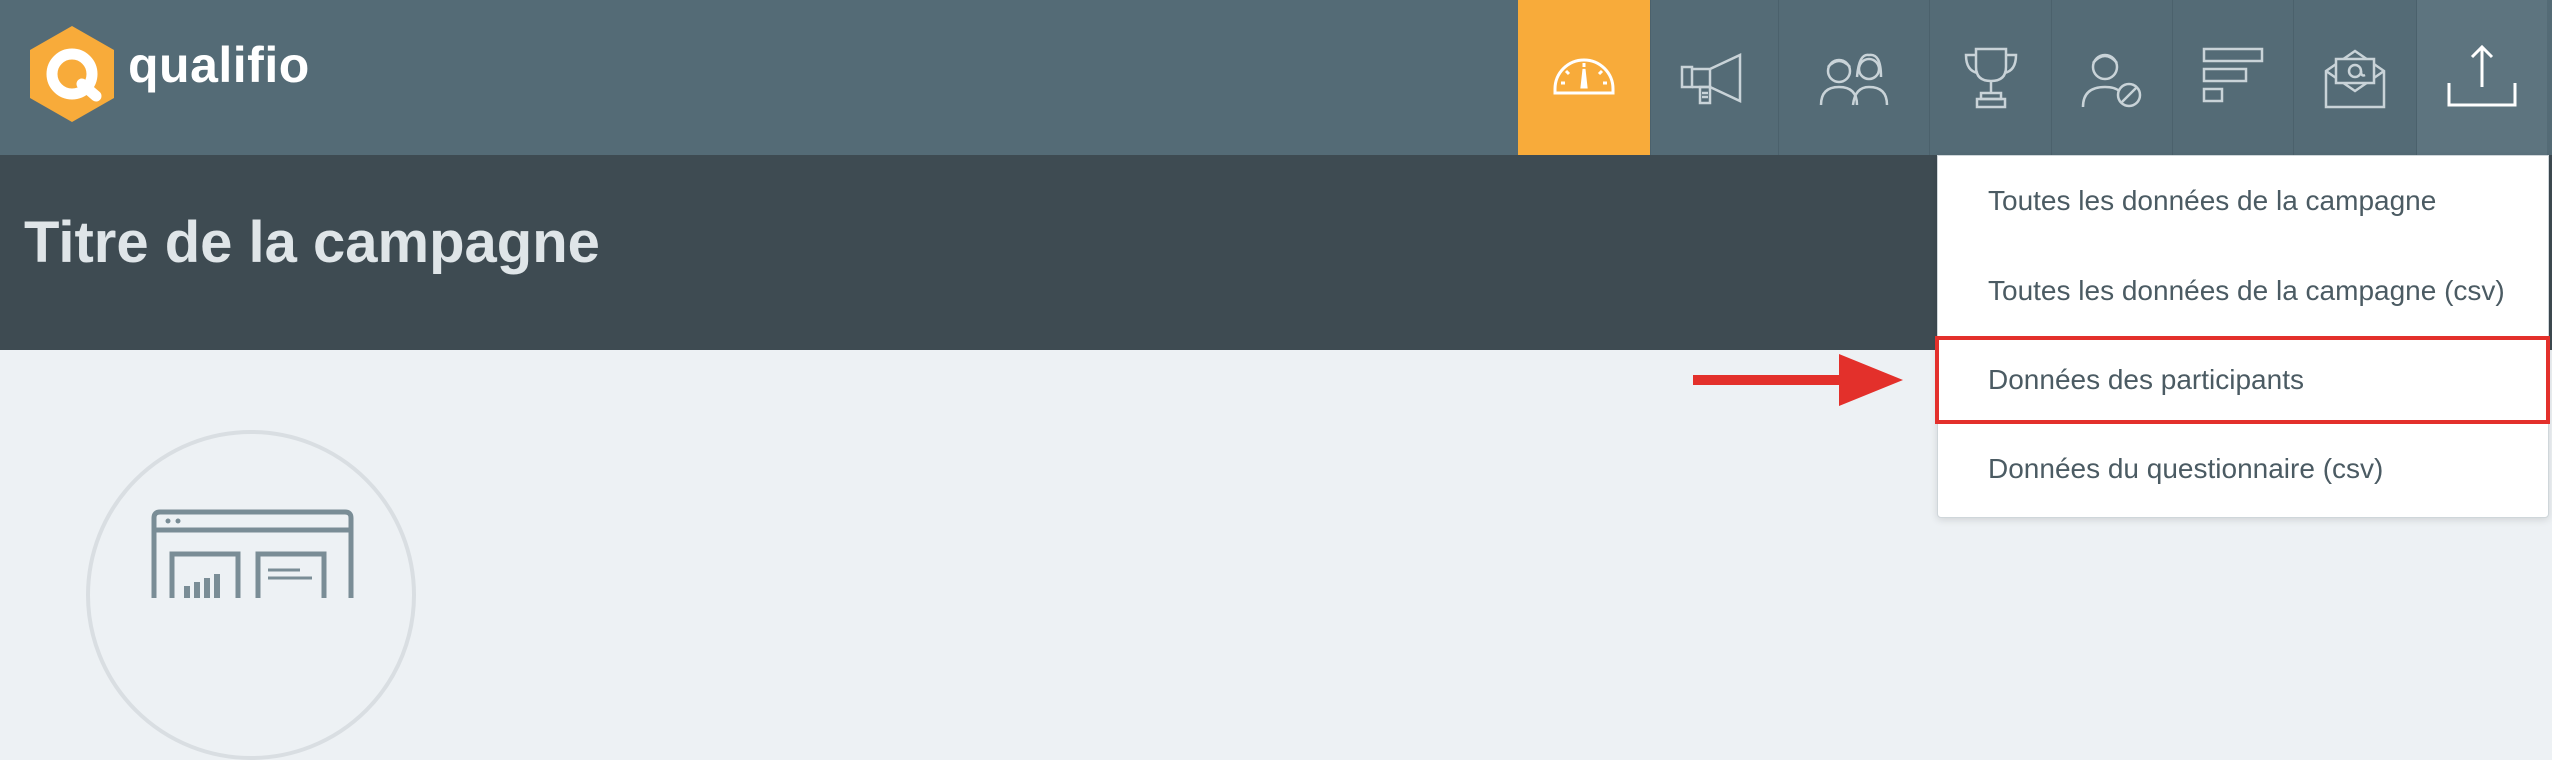 Image resolution: width=2552 pixels, height=760 pixels. What do you see at coordinates (2233, 74) in the screenshot?
I see `bar-list-icon` at bounding box center [2233, 74].